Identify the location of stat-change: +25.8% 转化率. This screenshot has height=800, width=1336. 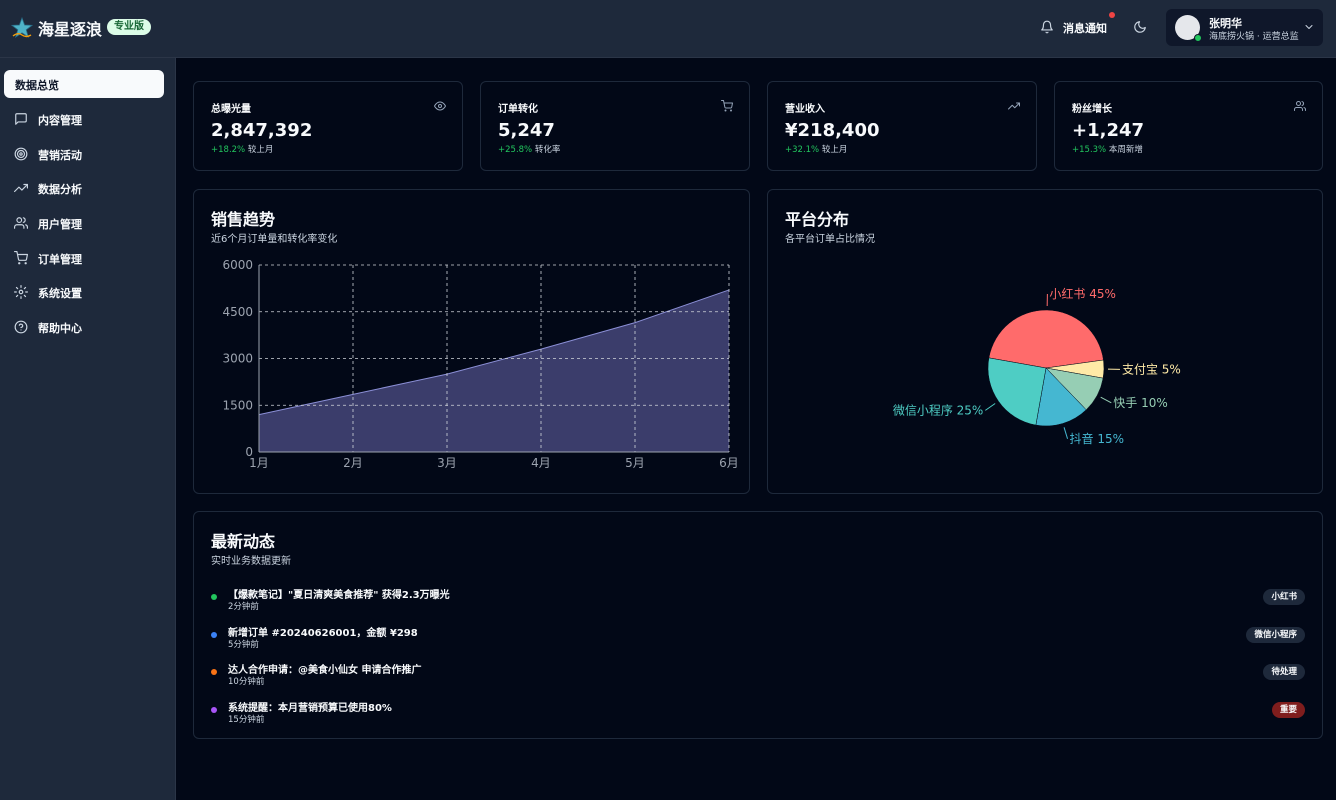
(529, 150).